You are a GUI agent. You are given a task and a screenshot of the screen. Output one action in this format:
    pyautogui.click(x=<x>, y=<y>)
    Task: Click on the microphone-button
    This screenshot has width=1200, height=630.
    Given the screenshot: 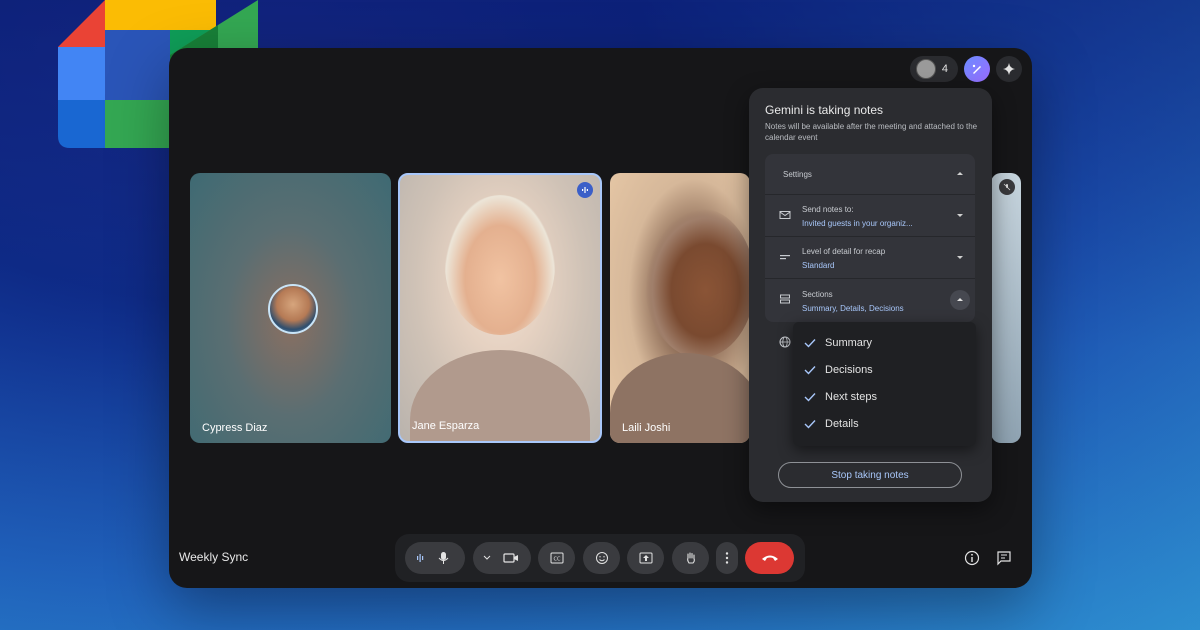 What is the action you would take?
    pyautogui.click(x=435, y=558)
    